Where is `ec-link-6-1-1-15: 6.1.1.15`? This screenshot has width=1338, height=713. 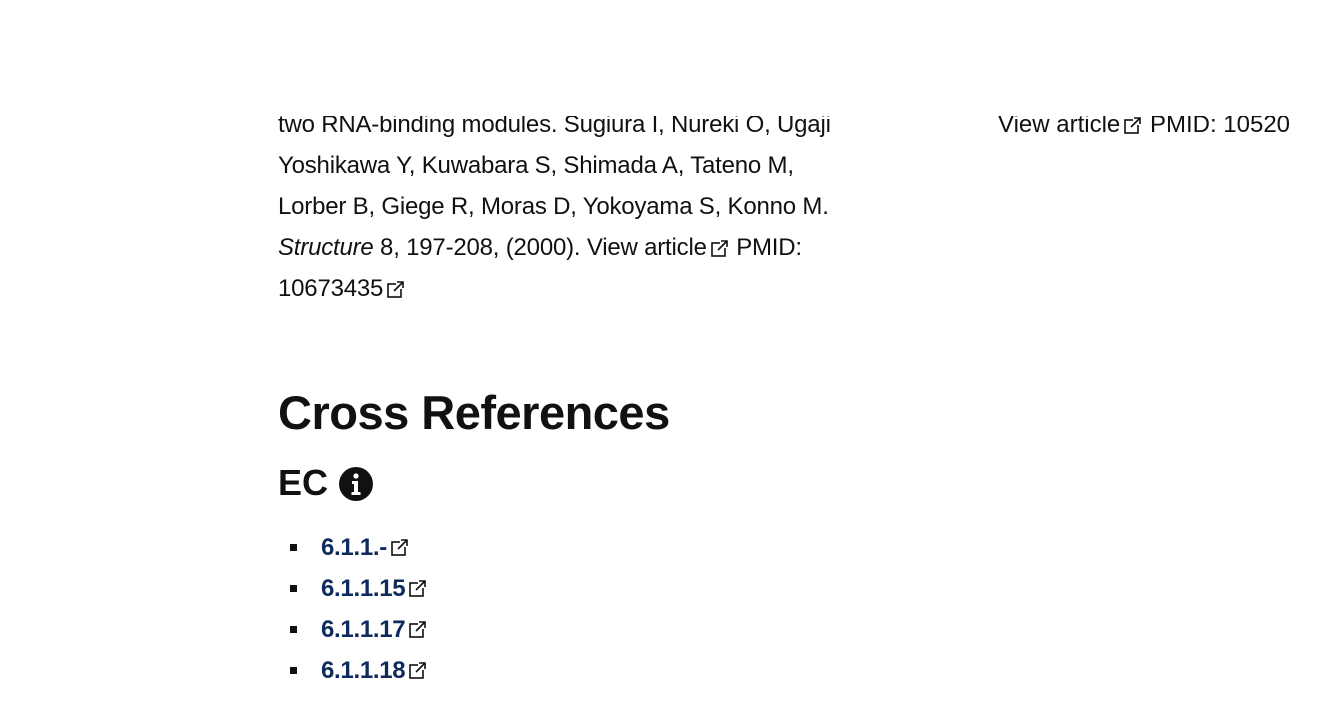 ec-link-6-1-1-15: 6.1.1.15 is located at coordinates (363, 589).